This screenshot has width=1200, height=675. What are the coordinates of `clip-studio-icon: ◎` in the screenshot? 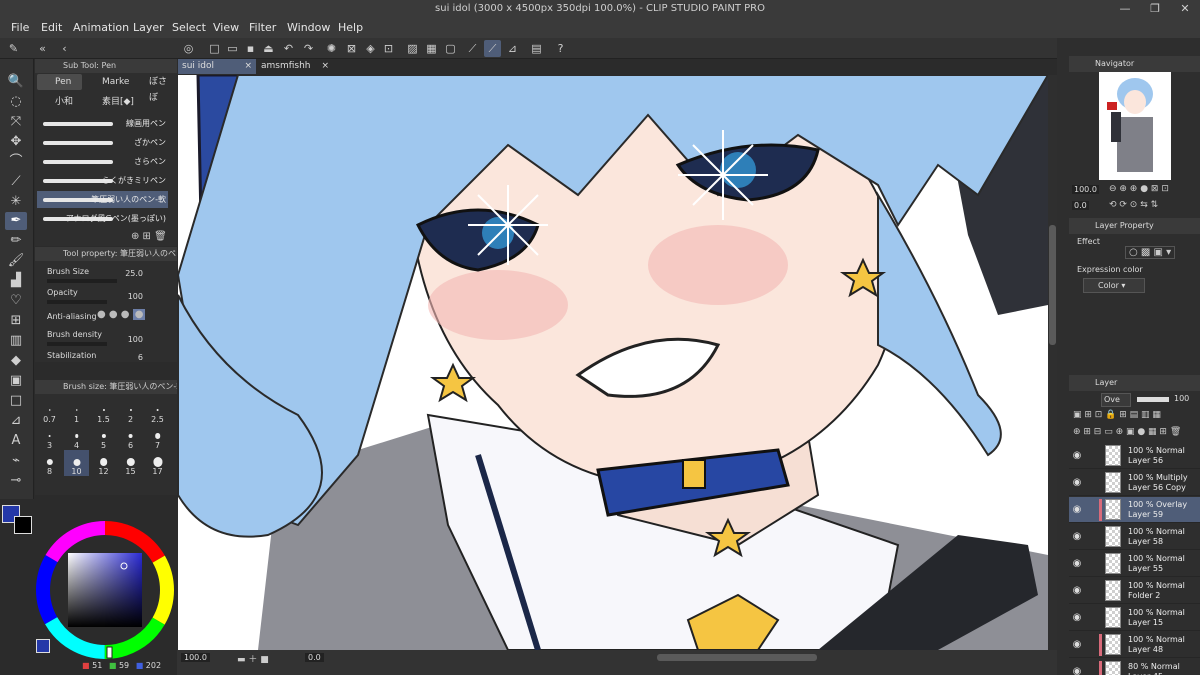 It's located at (188, 48).